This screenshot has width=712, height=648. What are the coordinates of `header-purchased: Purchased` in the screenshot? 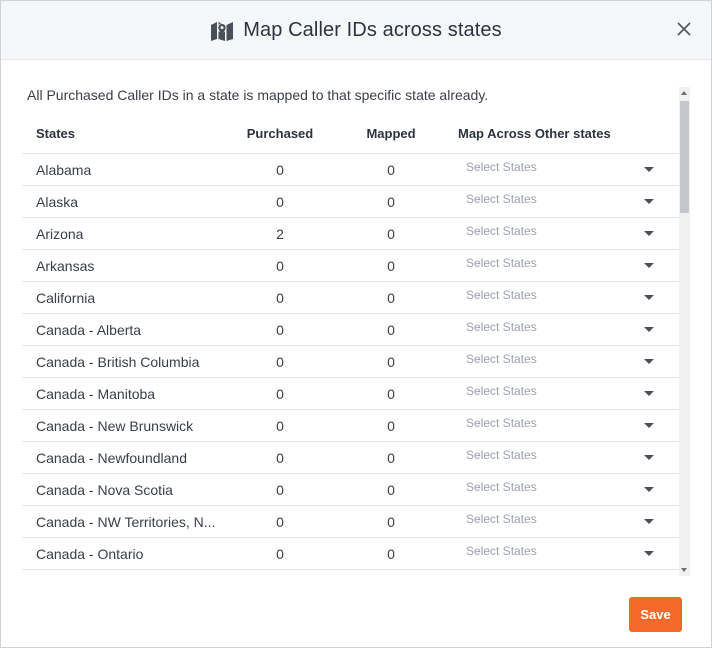 It's located at (280, 133).